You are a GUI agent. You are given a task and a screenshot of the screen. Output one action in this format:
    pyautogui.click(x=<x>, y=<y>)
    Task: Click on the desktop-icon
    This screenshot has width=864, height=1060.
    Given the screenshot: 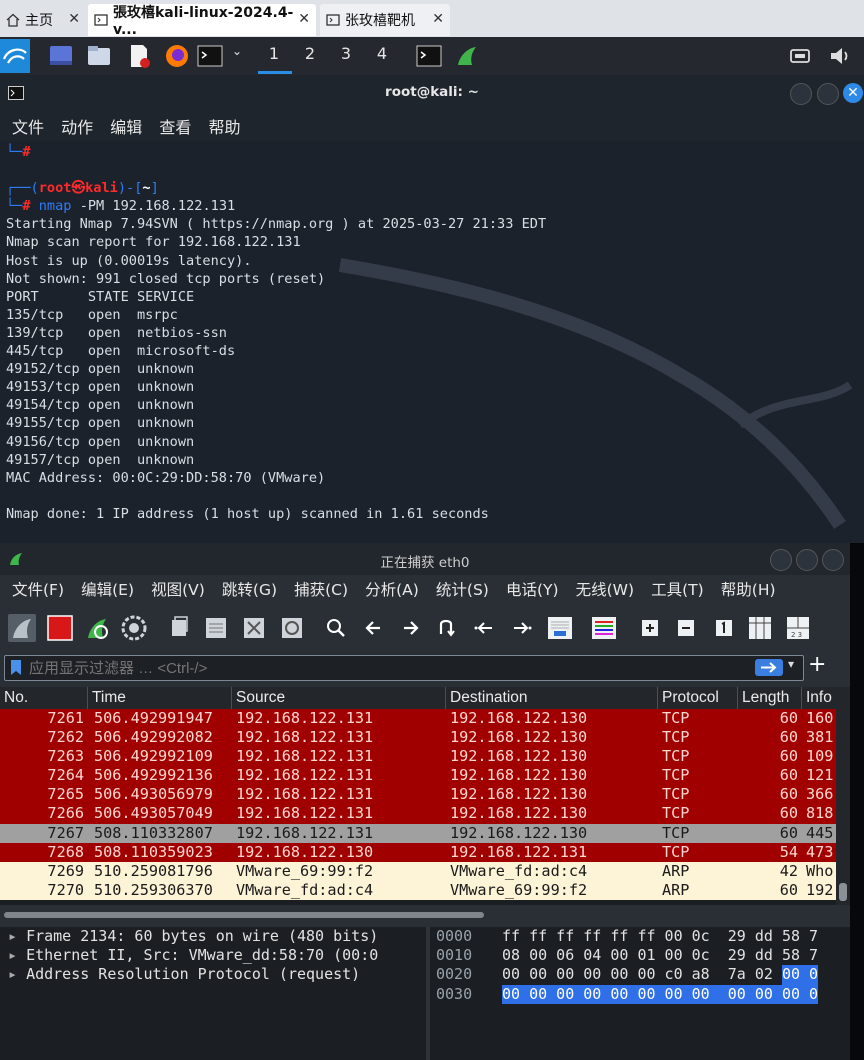 What is the action you would take?
    pyautogui.click(x=61, y=56)
    